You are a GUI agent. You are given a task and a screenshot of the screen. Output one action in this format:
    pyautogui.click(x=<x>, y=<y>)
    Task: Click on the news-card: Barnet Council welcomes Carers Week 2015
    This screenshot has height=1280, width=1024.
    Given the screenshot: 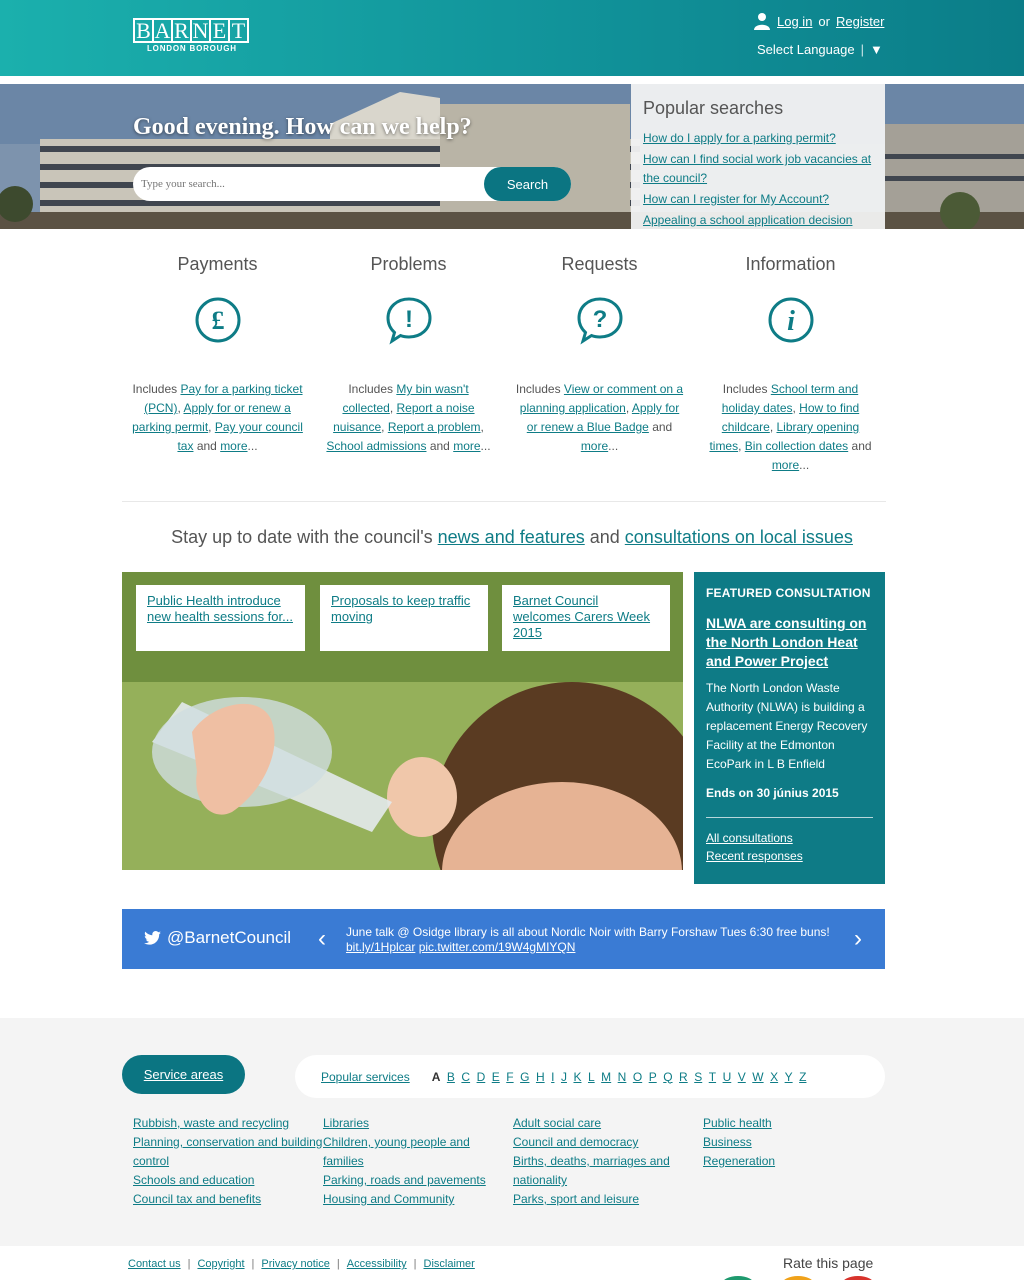 What is the action you would take?
    pyautogui.click(x=586, y=618)
    